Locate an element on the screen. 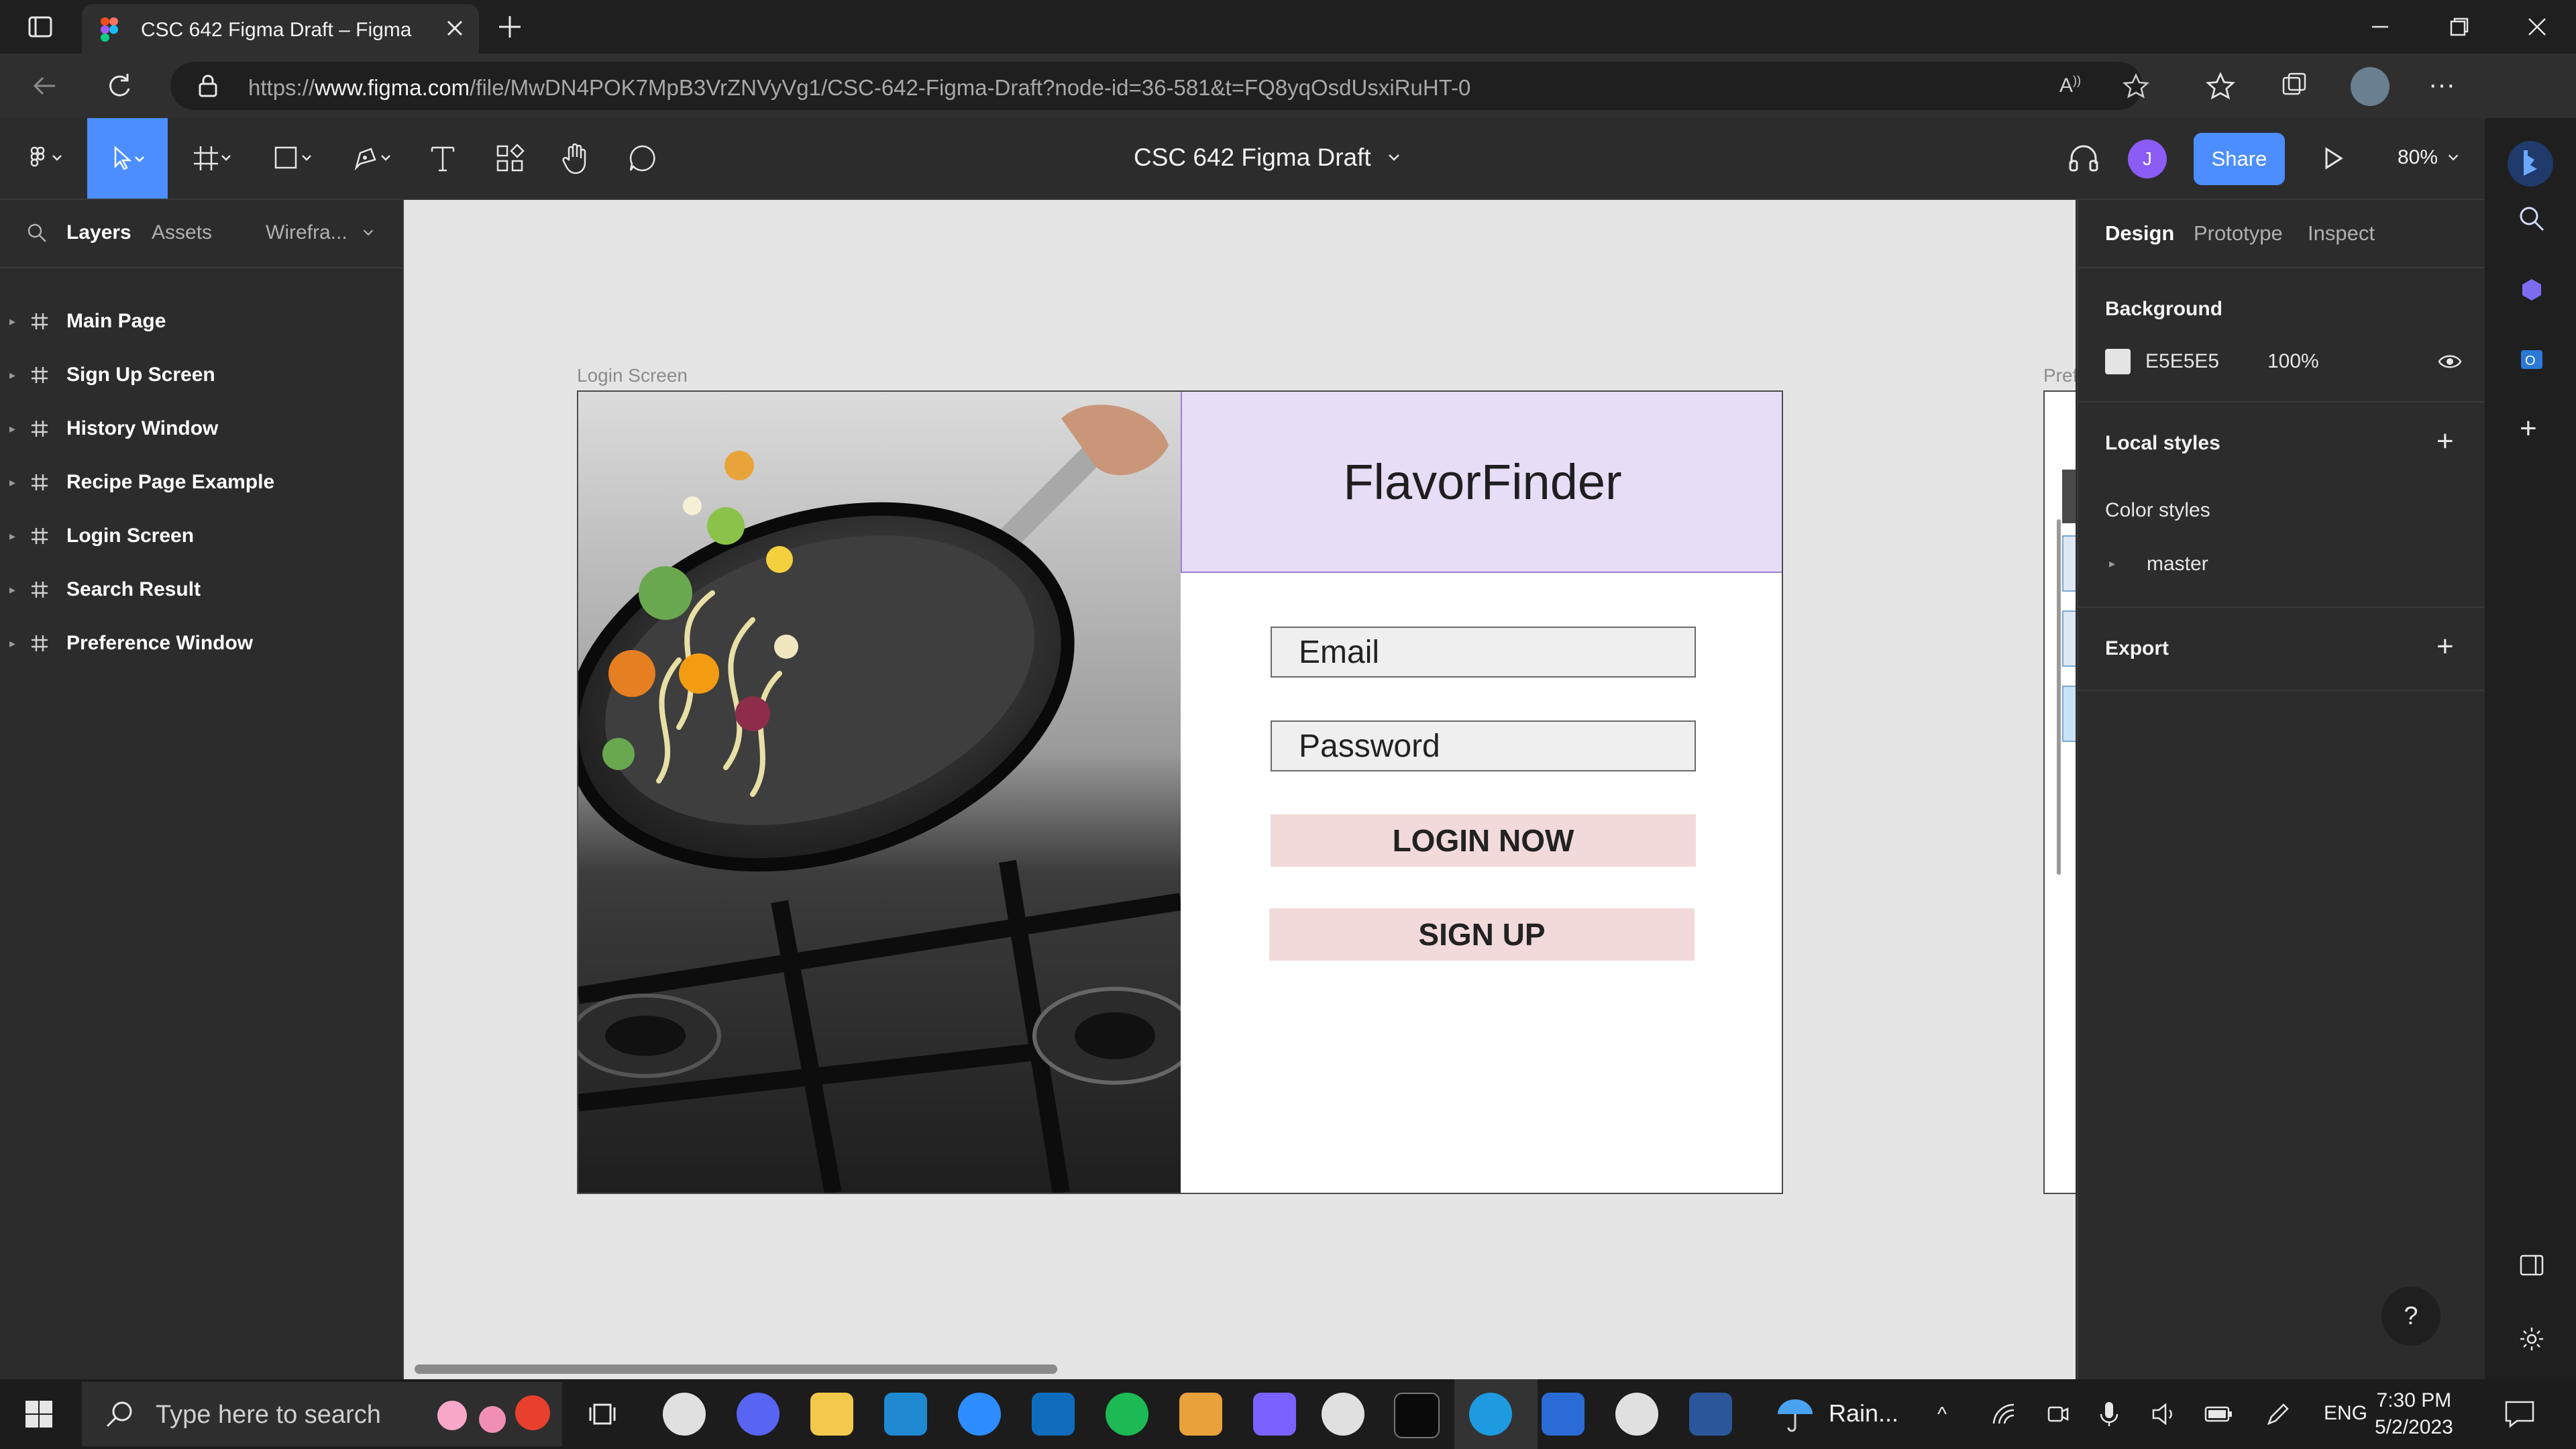 The width and height of the screenshot is (2576, 1449). restore-icon is located at coordinates (2459, 27).